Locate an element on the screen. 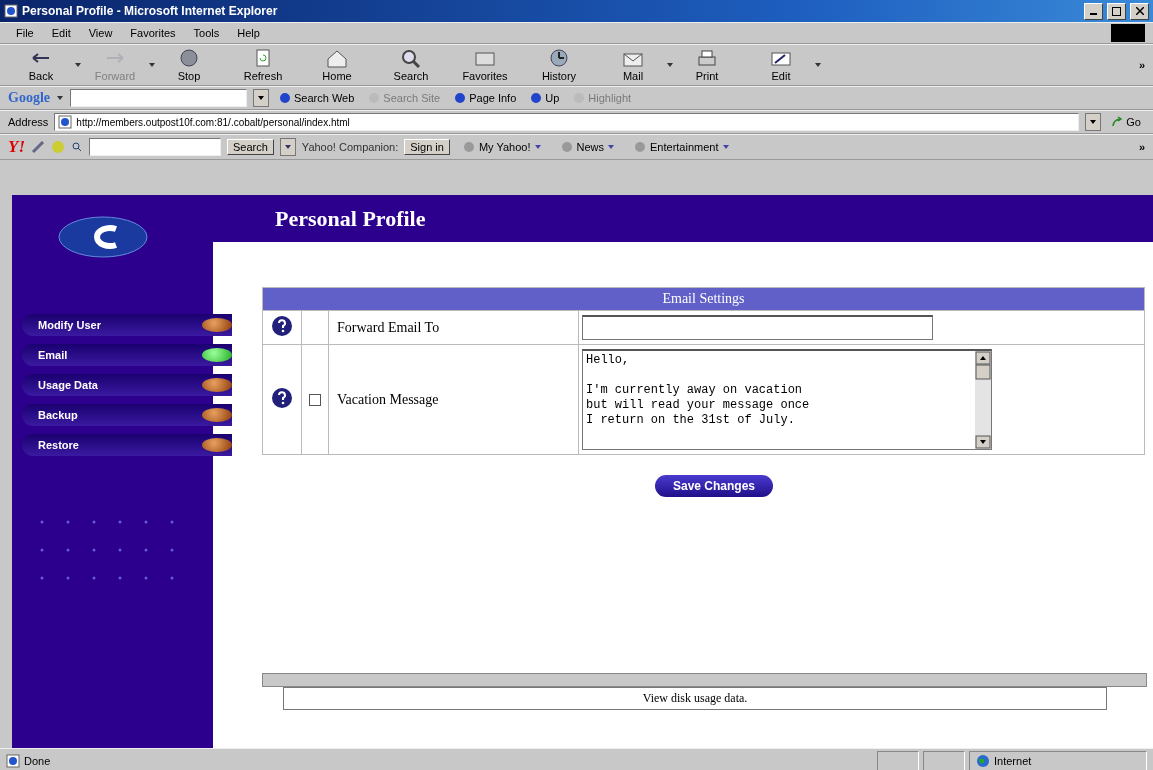 Image resolution: width=1153 pixels, height=770 pixels. field-label: Vacation Message is located at coordinates (388, 399).